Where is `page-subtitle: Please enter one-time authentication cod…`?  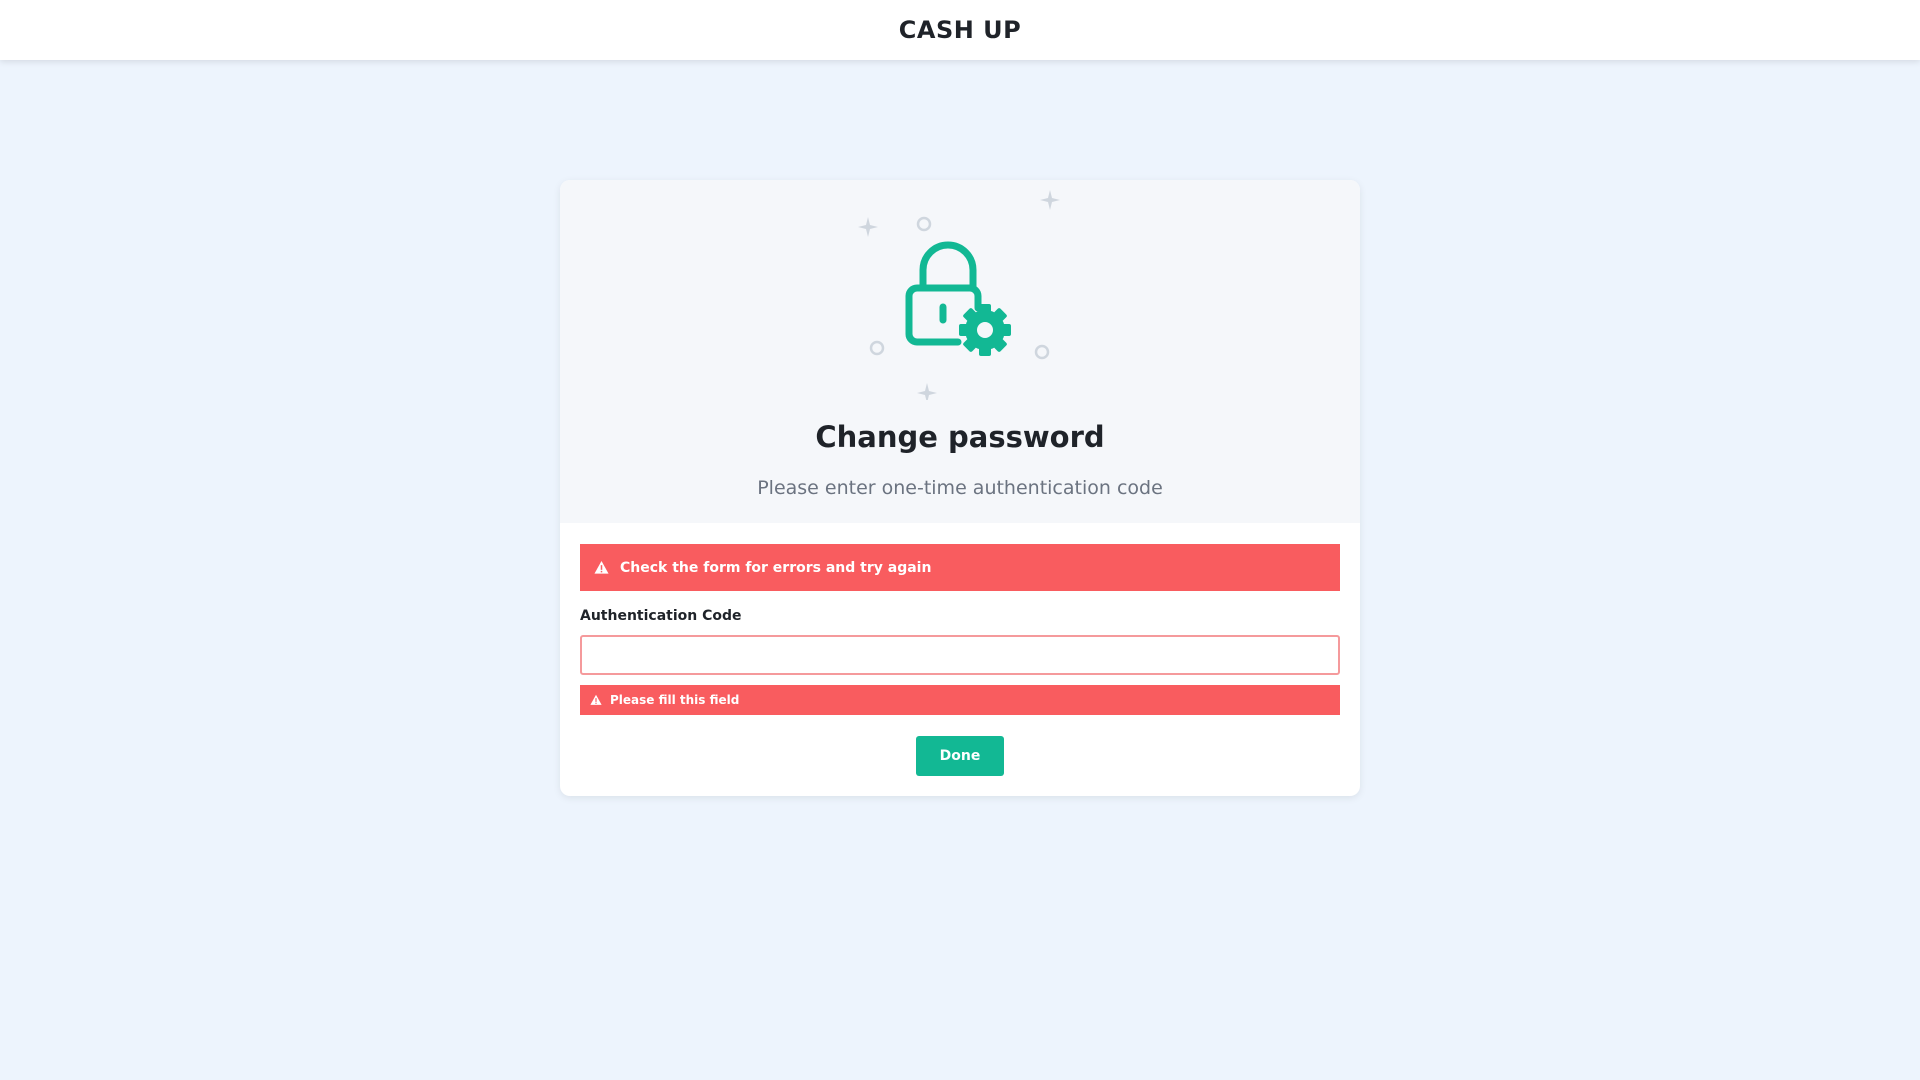 page-subtitle: Please enter one-time authentication cod… is located at coordinates (960, 488).